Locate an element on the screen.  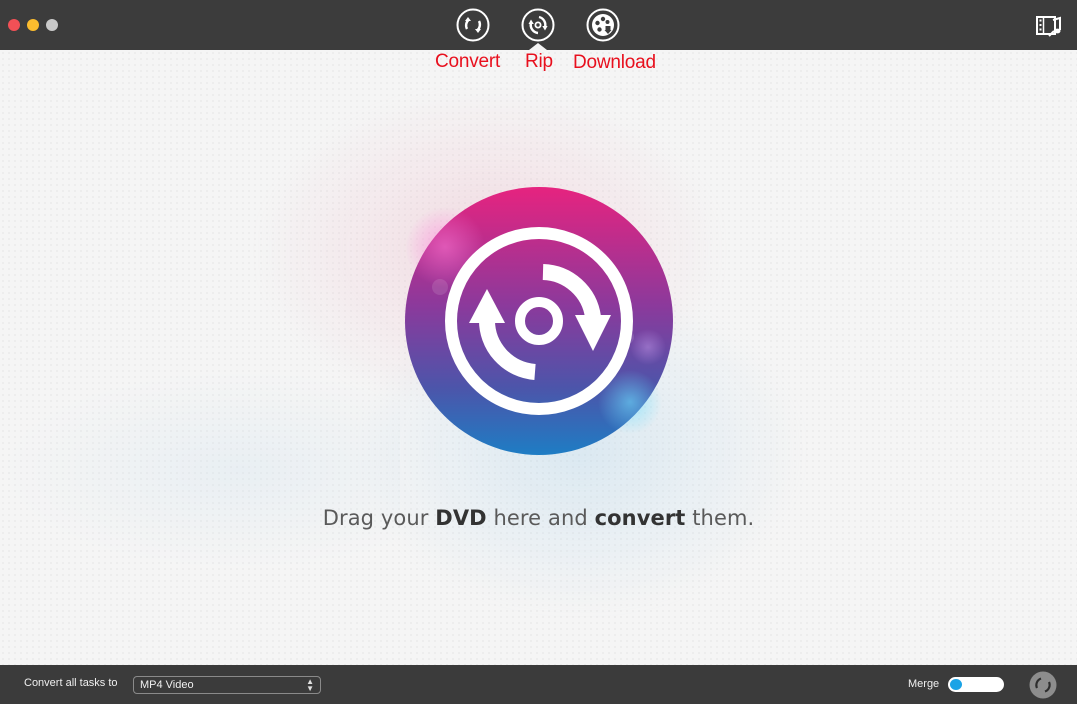
tab-rip-button is located at coordinates (538, 25).